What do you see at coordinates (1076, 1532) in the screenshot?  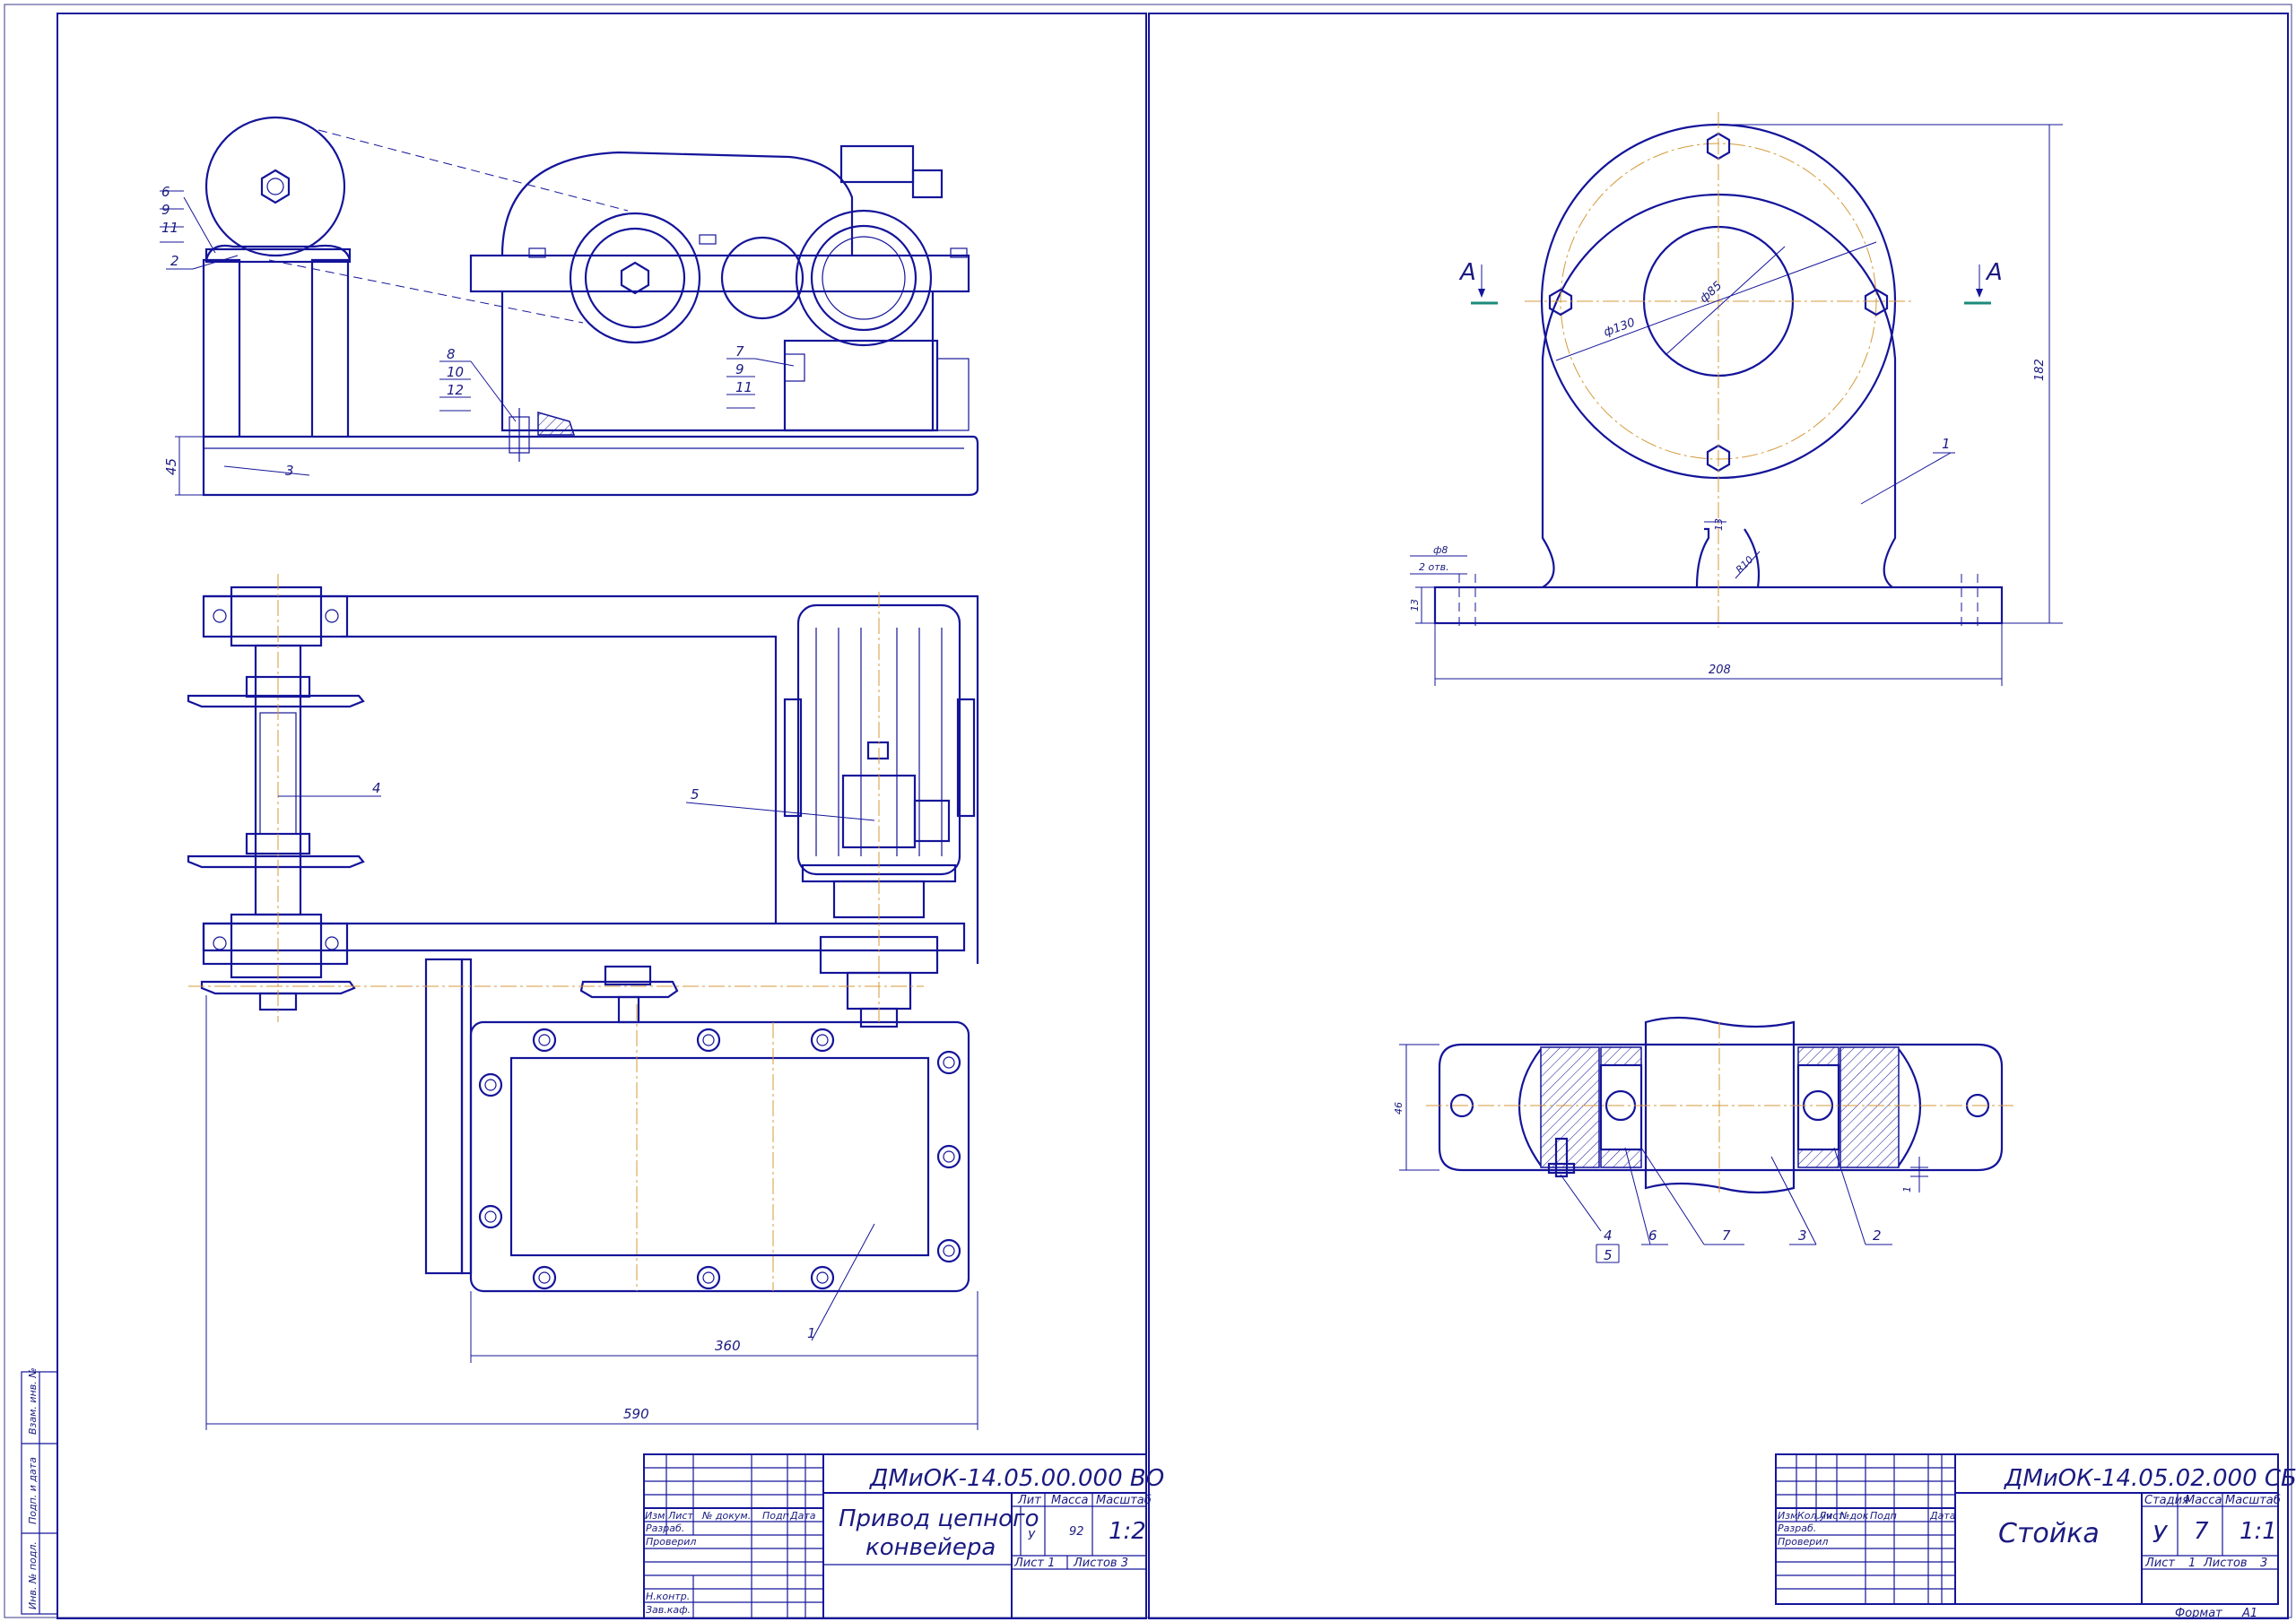 I see `mass-value: 92` at bounding box center [1076, 1532].